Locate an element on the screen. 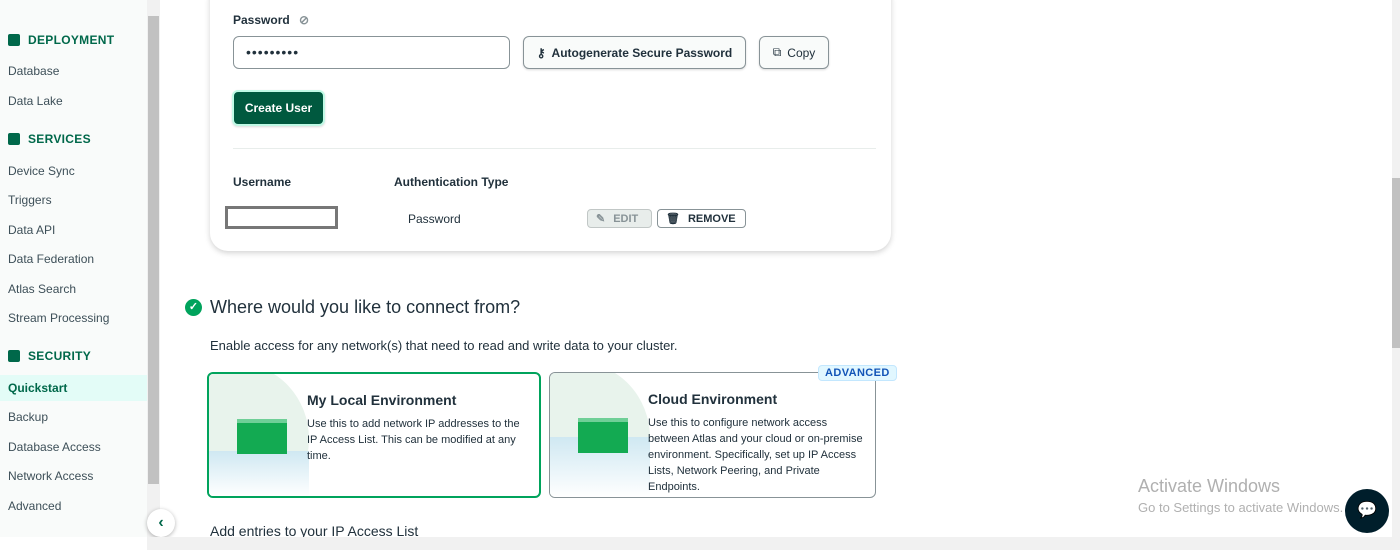 Image resolution: width=1400 pixels, height=550 pixels. username-redacted is located at coordinates (281, 217).